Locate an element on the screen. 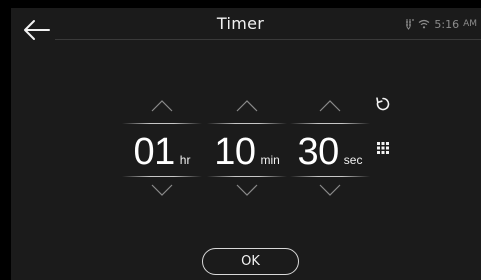  hours-unit: hr is located at coordinates (185, 160).